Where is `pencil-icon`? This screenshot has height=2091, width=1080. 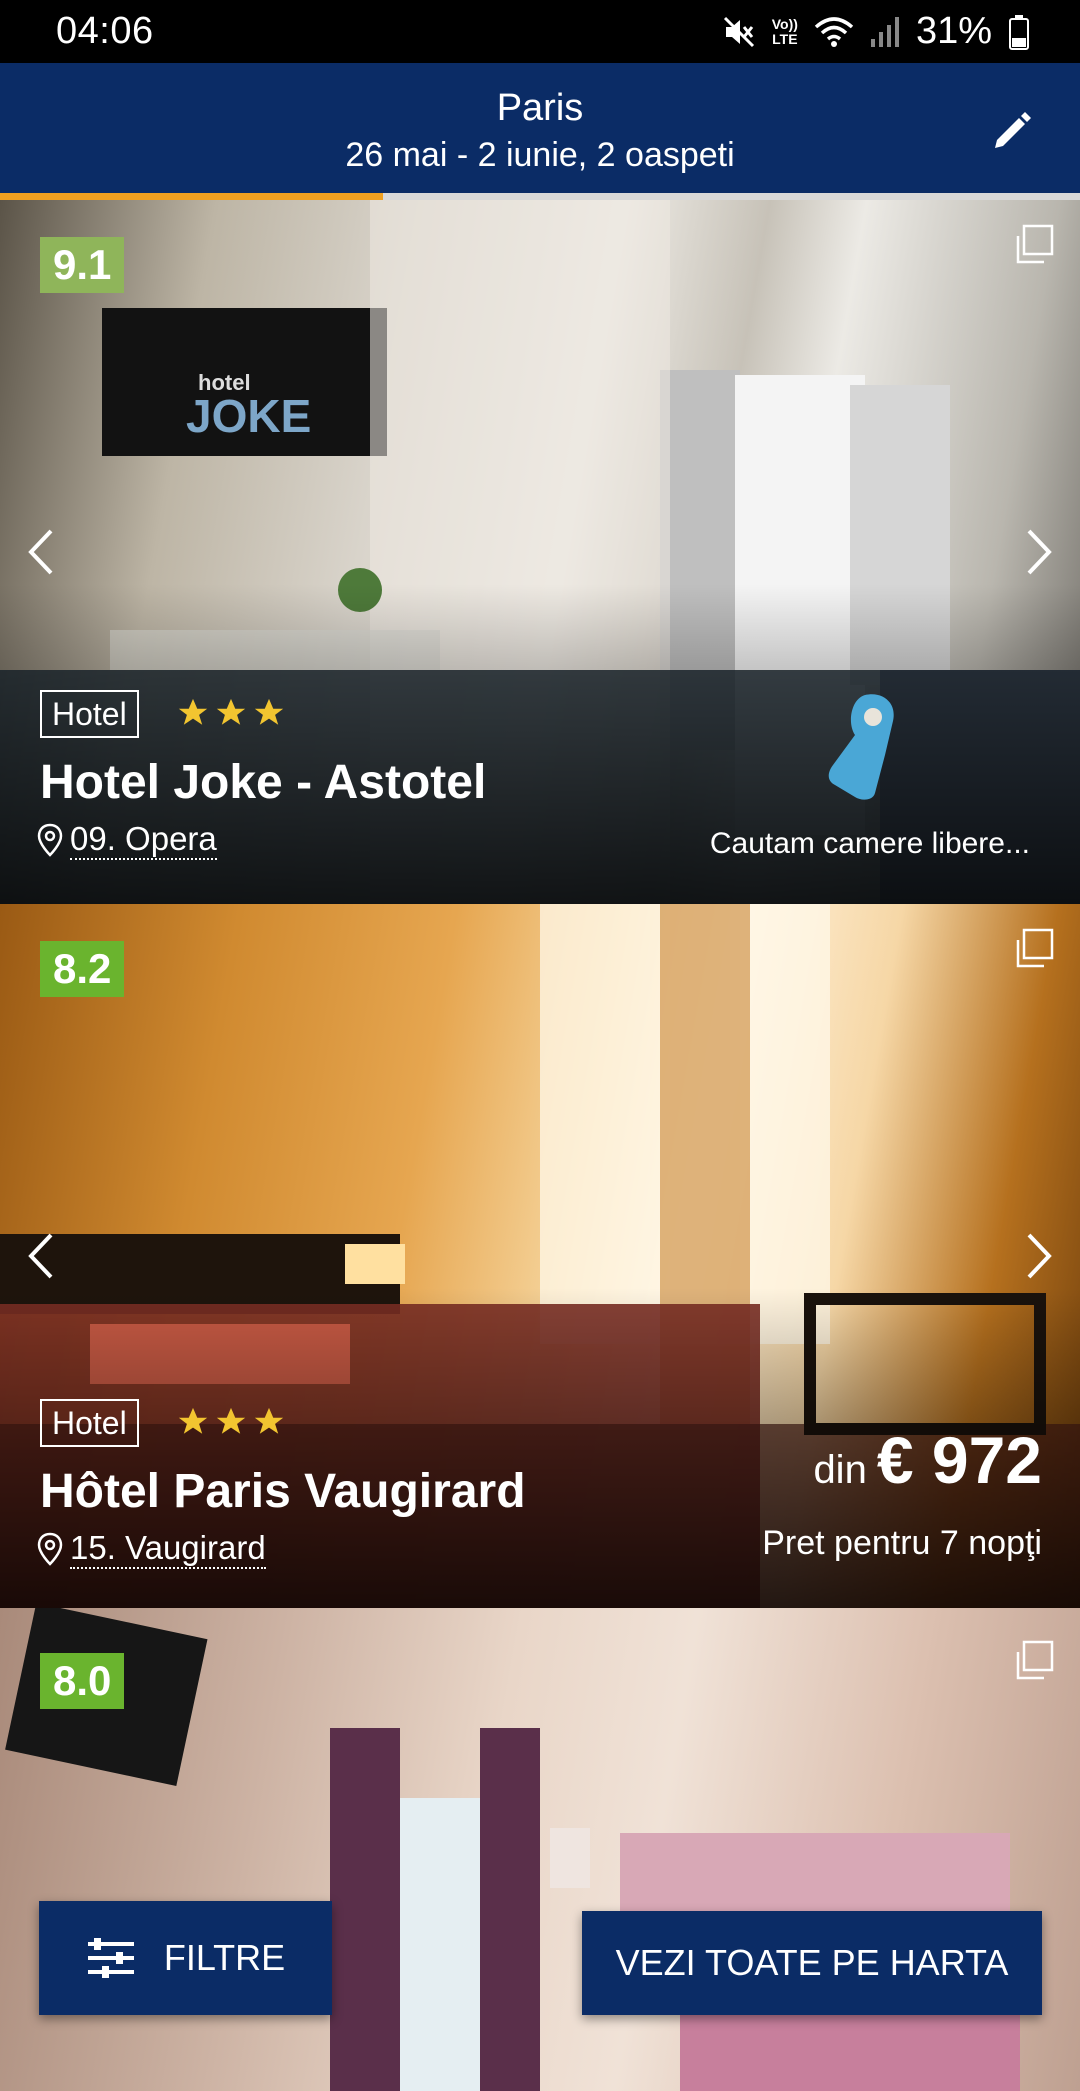
pencil-icon is located at coordinates (1013, 130).